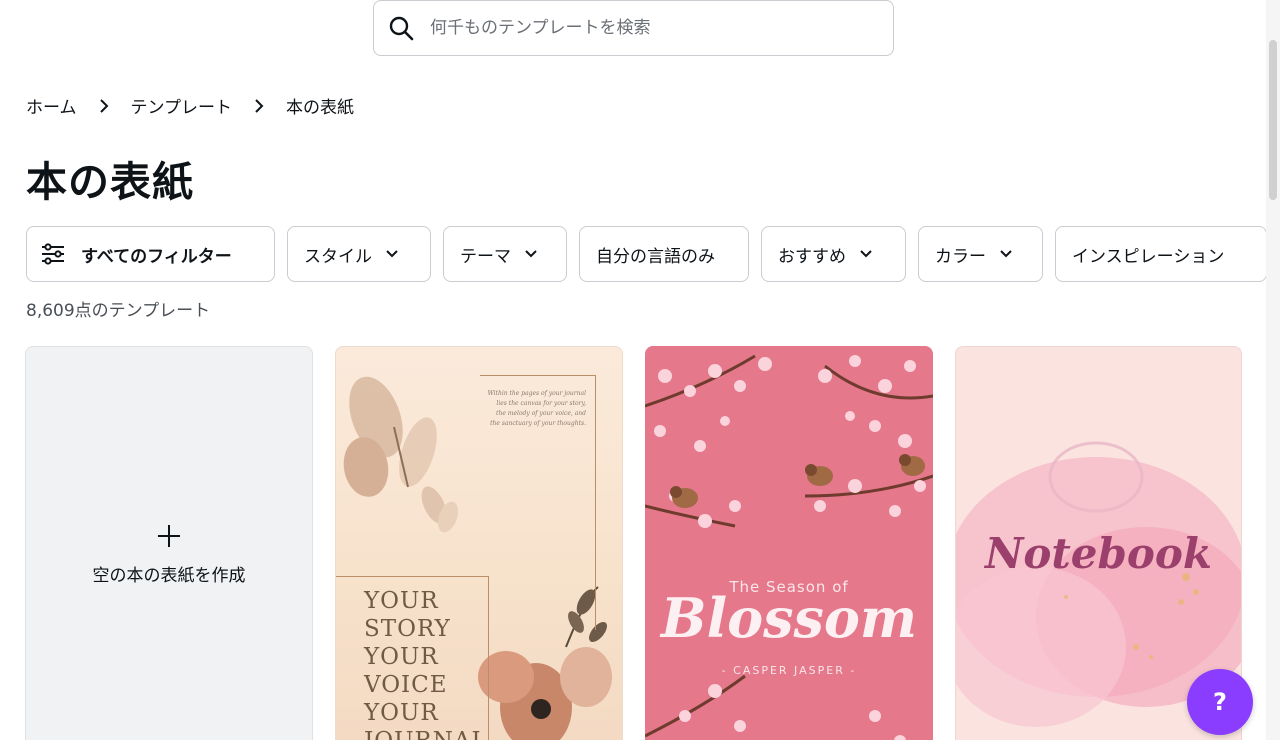 This screenshot has height=740, width=1280. Describe the element at coordinates (401, 28) in the screenshot. I see `search-icon` at that location.